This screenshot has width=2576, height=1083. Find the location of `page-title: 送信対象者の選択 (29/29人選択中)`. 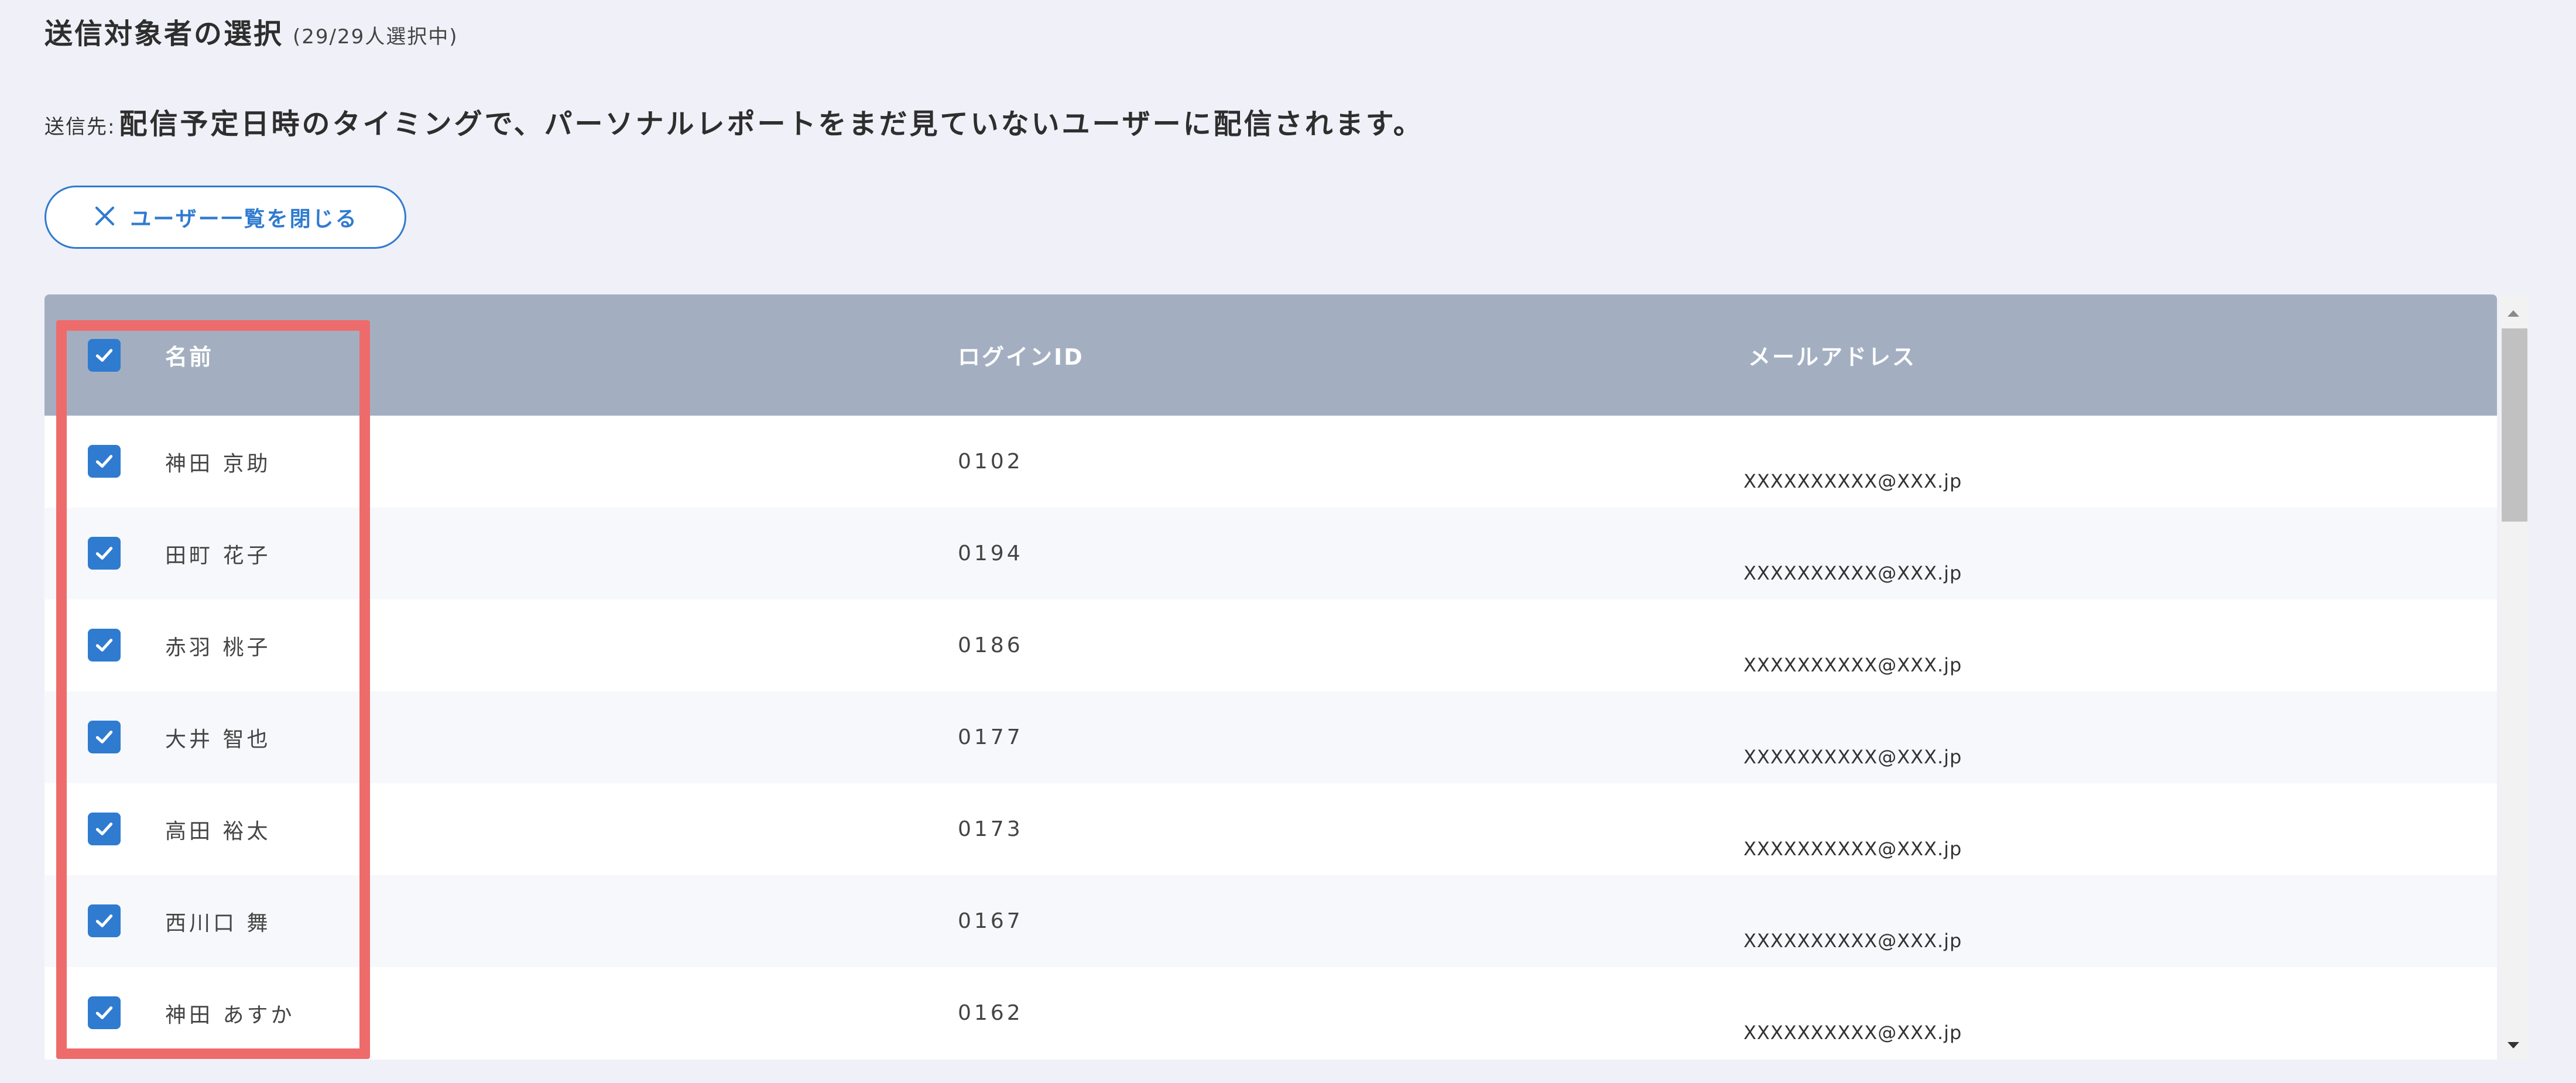

page-title: 送信対象者の選択 (29/29人選択中) is located at coordinates (251, 31).